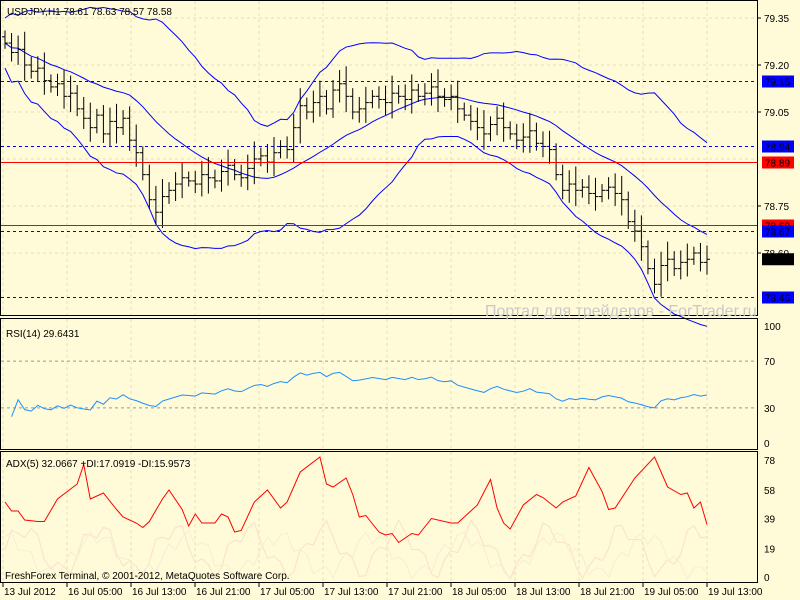  What do you see at coordinates (359, 394) in the screenshot?
I see `rsi-line` at bounding box center [359, 394].